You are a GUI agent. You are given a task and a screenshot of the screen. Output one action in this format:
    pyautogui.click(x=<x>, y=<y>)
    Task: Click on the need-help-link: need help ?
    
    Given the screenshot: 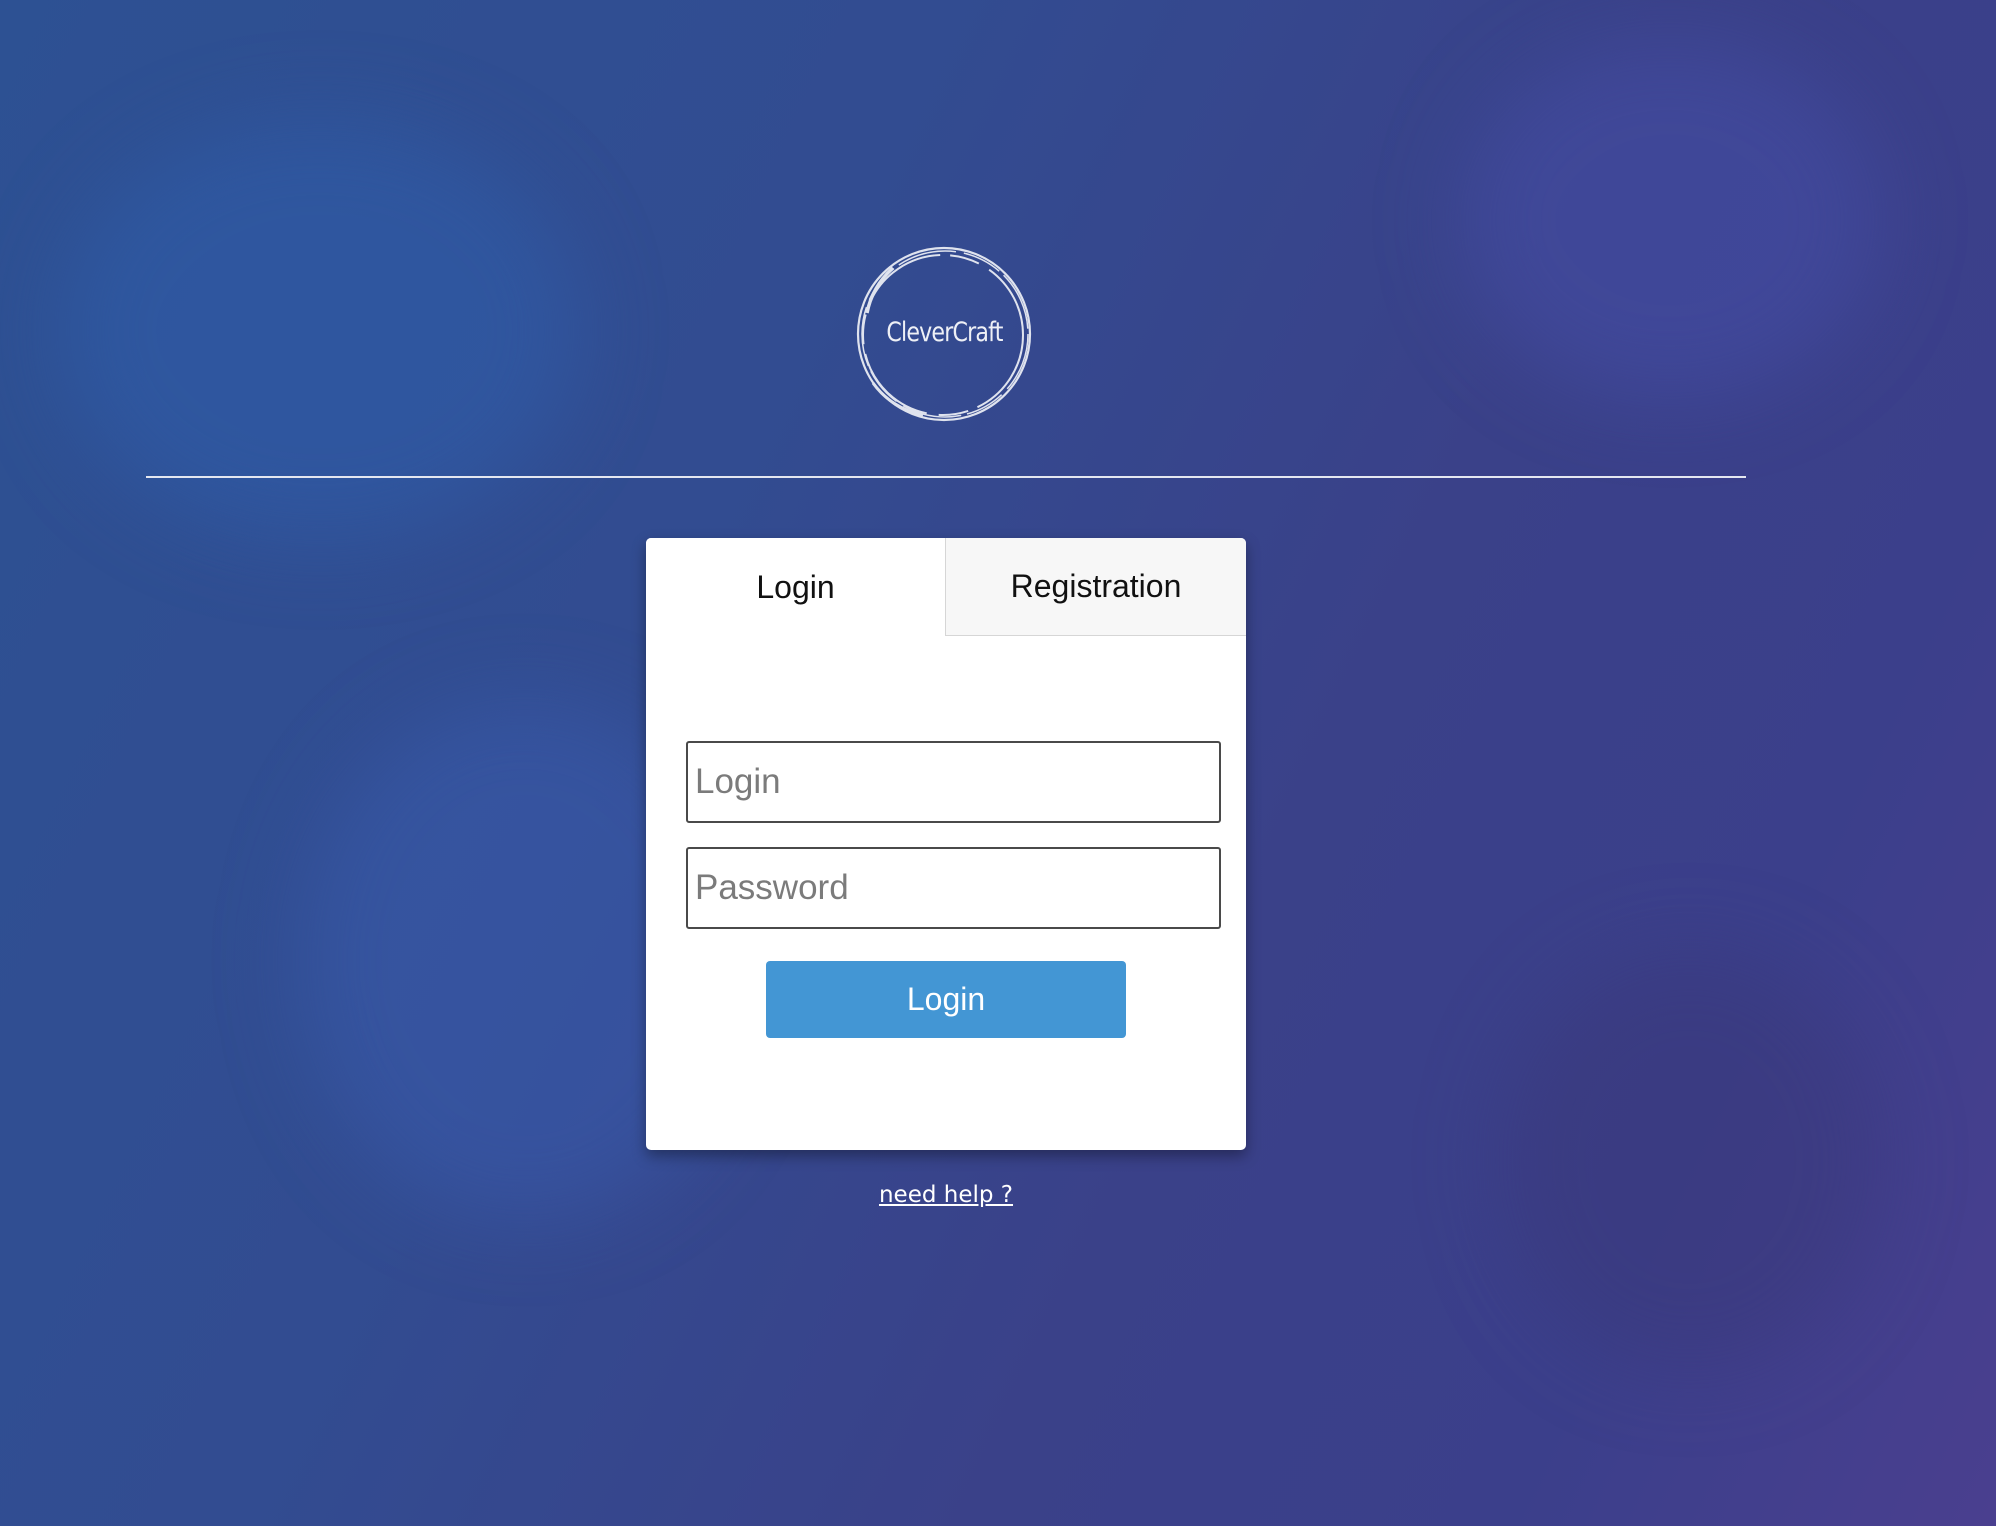 What is the action you would take?
    pyautogui.click(x=946, y=1195)
    